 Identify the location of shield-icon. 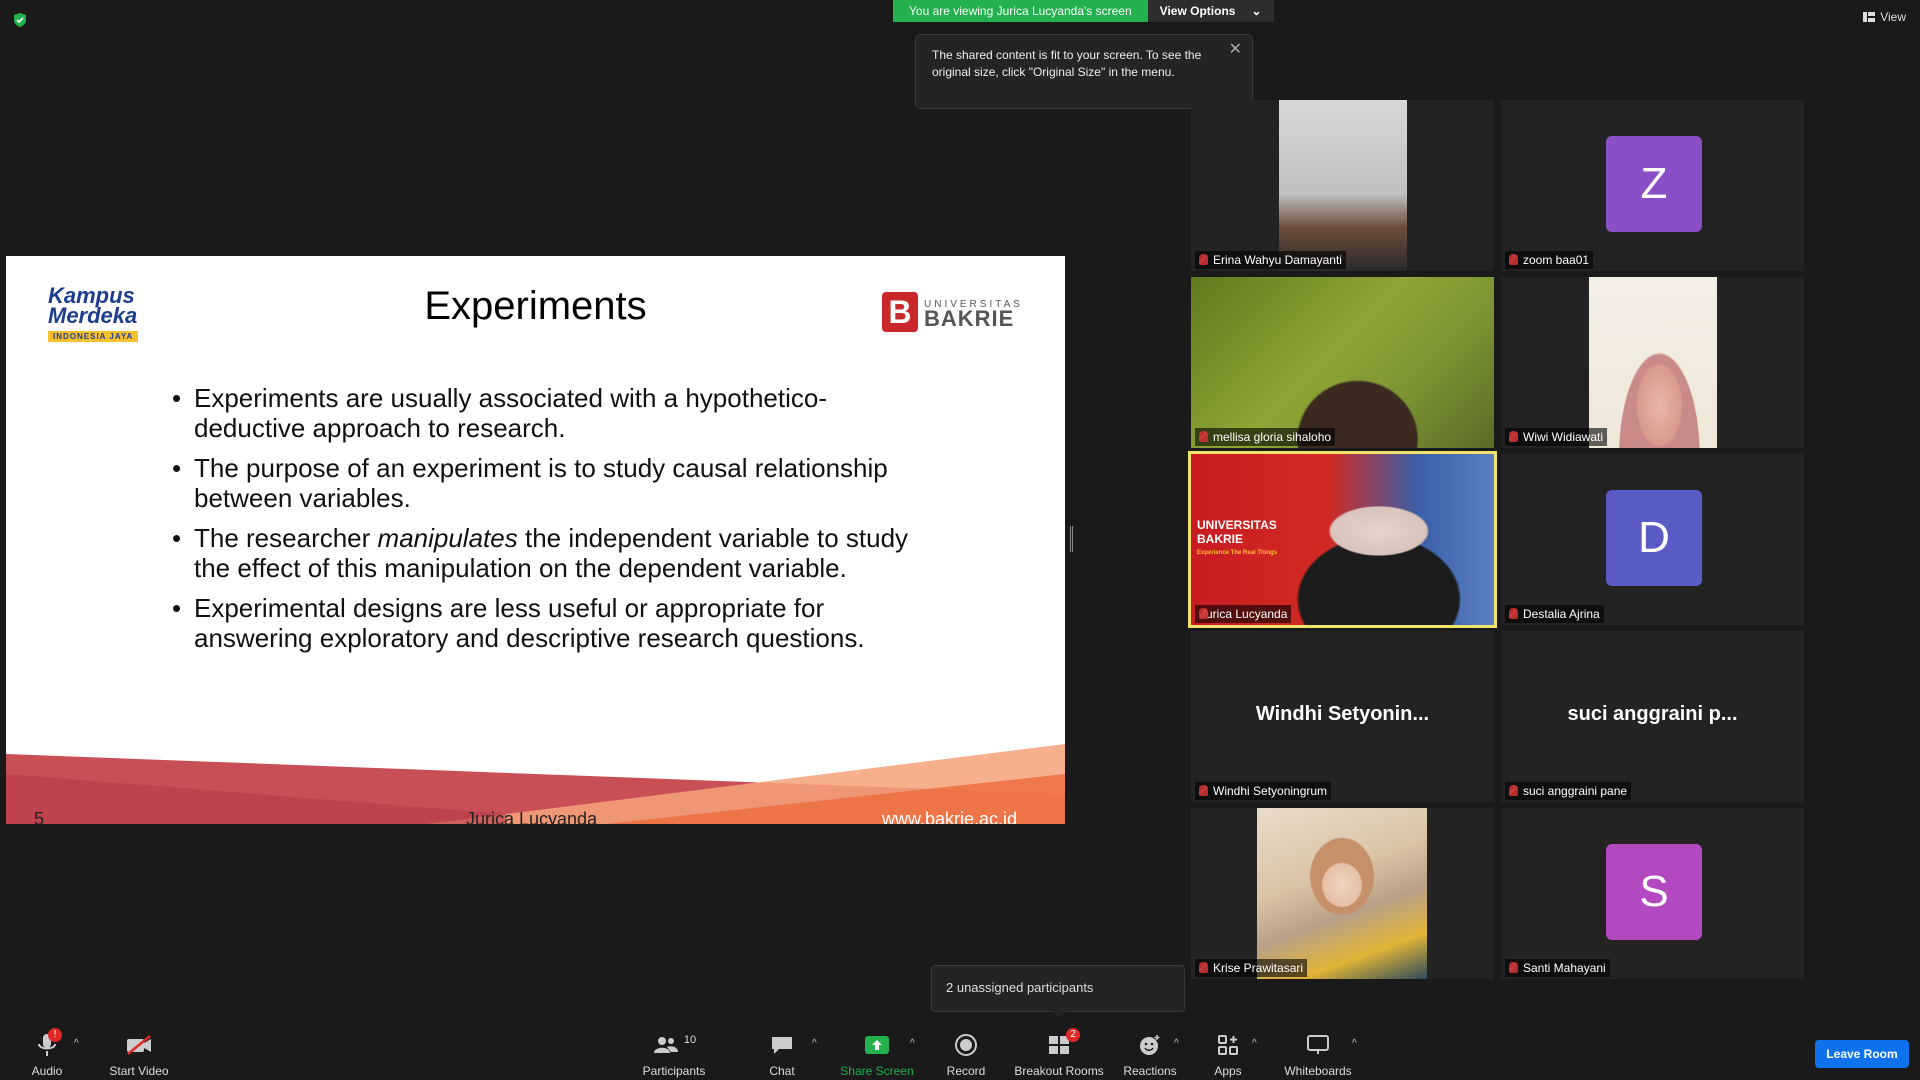
(20, 20).